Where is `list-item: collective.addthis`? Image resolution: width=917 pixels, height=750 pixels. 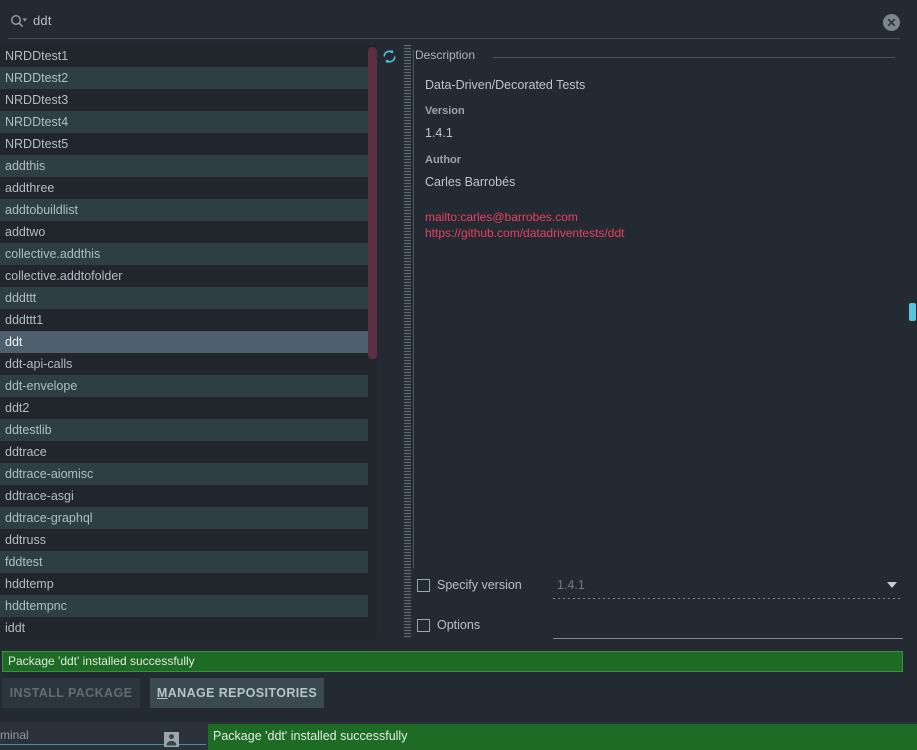 list-item: collective.addthis is located at coordinates (188, 254).